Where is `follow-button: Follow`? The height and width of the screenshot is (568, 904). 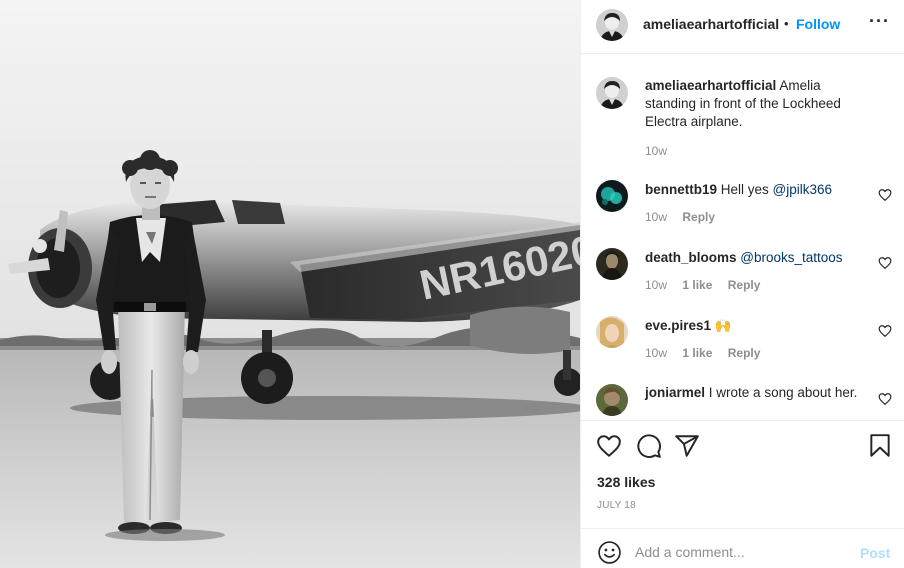
follow-button: Follow is located at coordinates (818, 24).